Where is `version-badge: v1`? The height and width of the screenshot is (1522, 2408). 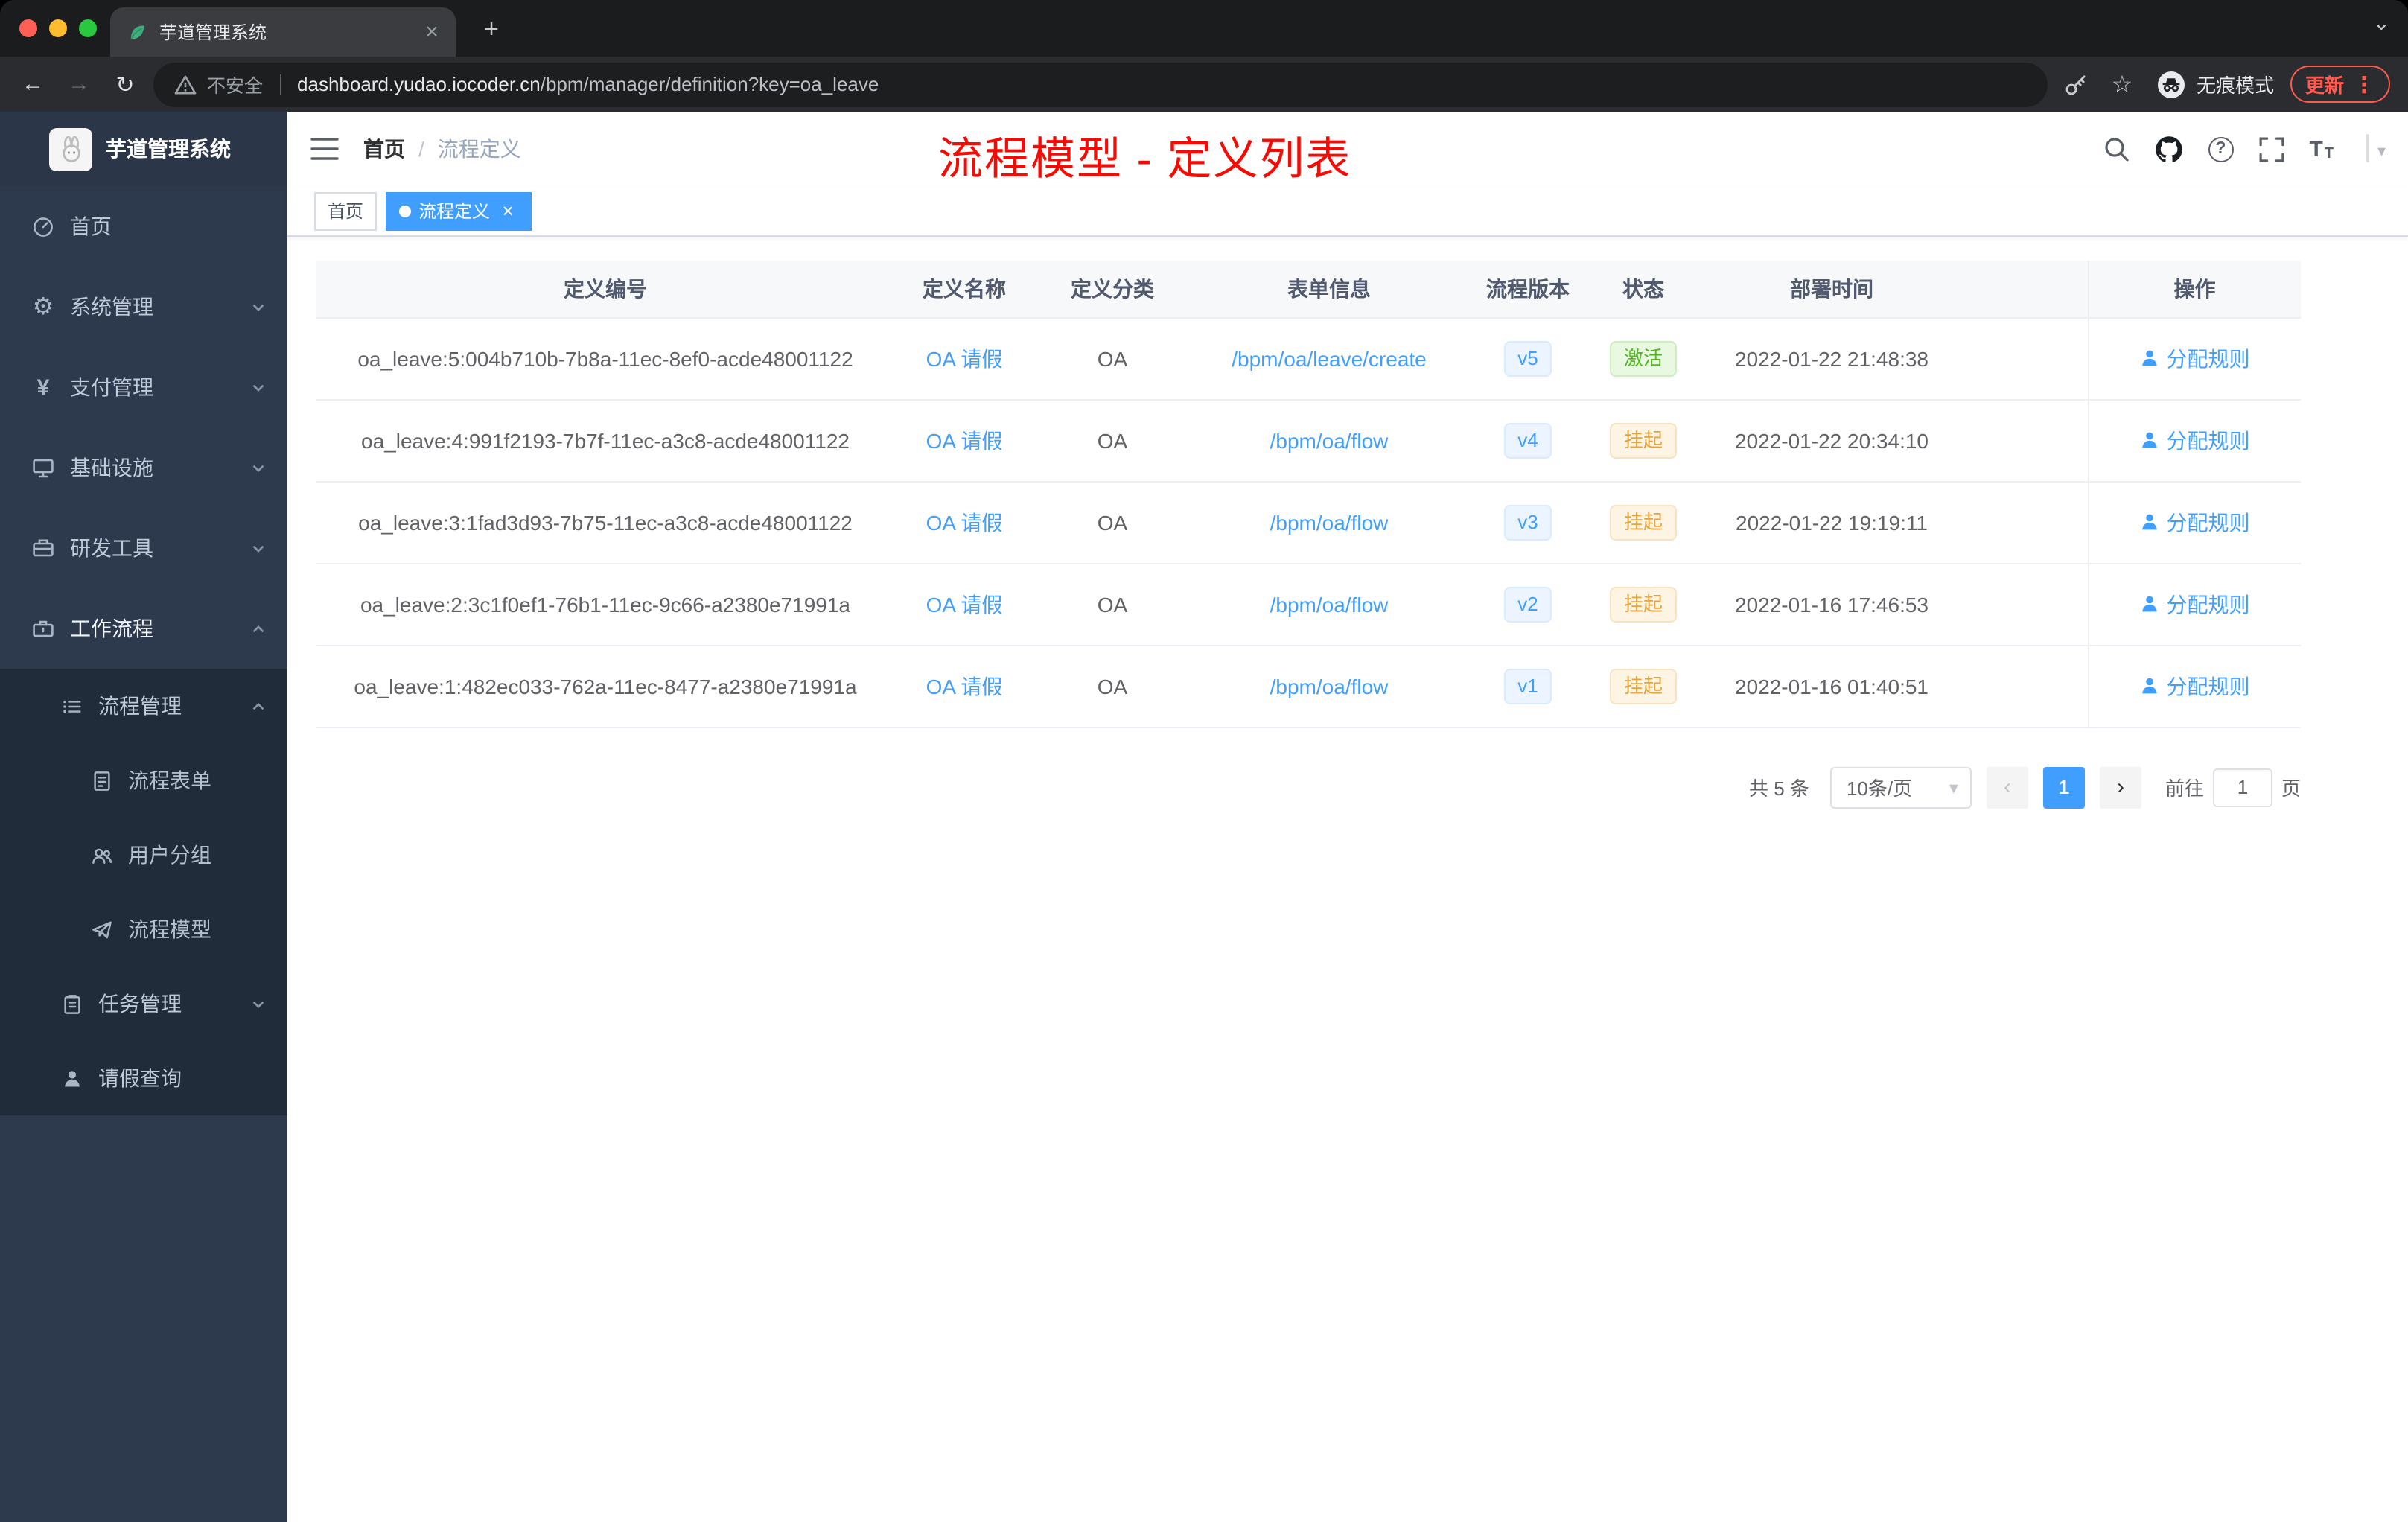 version-badge: v1 is located at coordinates (1528, 686).